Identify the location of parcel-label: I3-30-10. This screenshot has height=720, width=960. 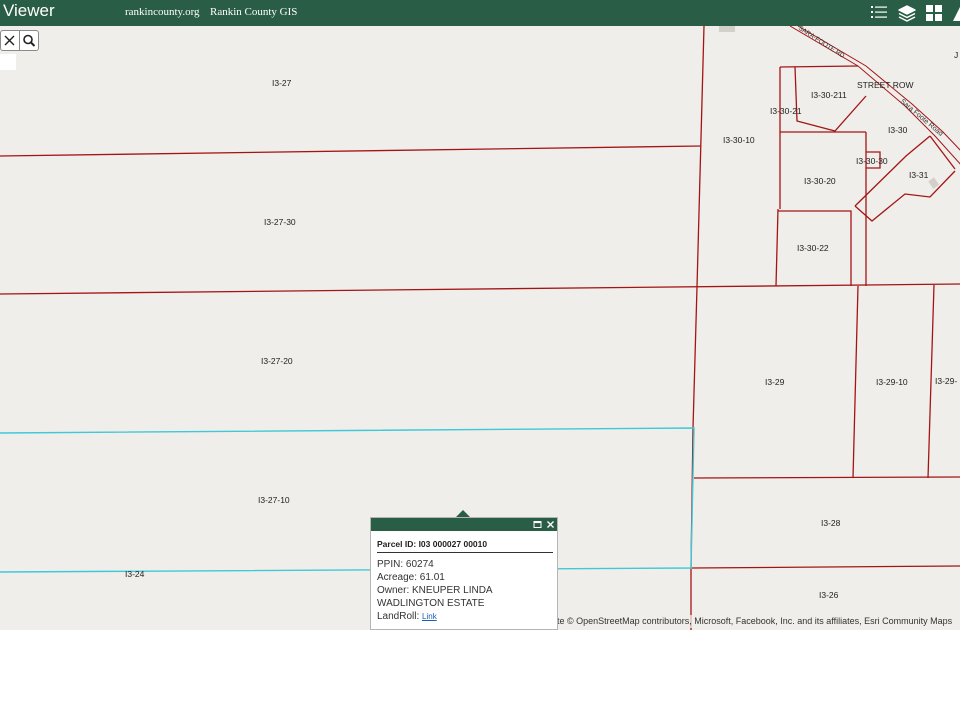
(739, 140).